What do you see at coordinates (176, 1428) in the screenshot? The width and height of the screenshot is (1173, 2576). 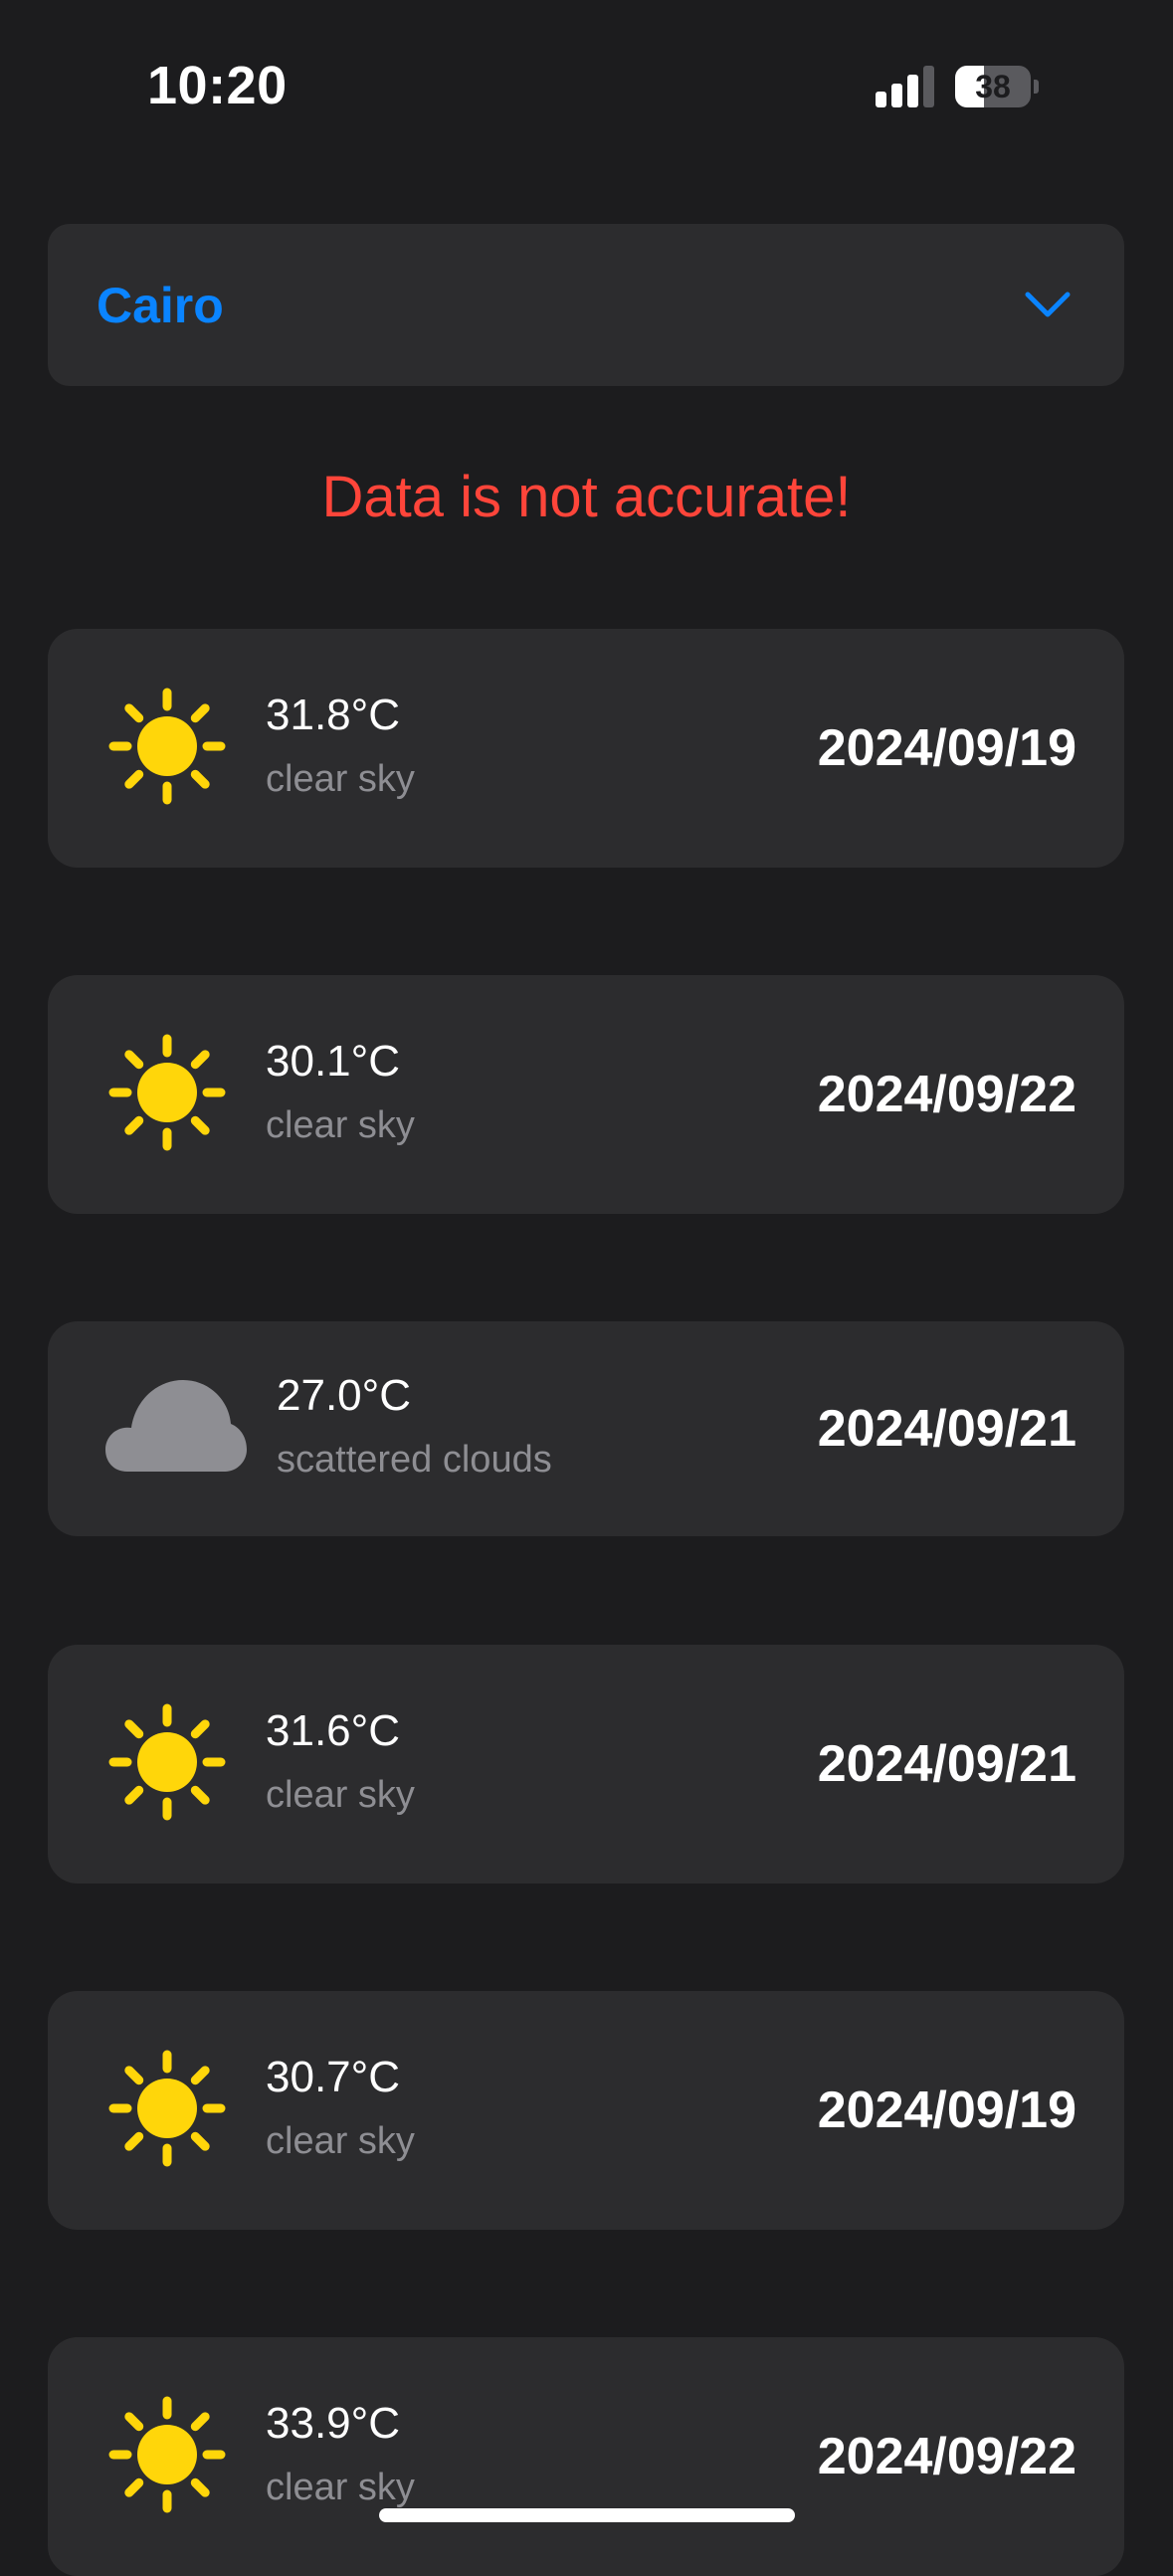 I see `cloud-icon` at bounding box center [176, 1428].